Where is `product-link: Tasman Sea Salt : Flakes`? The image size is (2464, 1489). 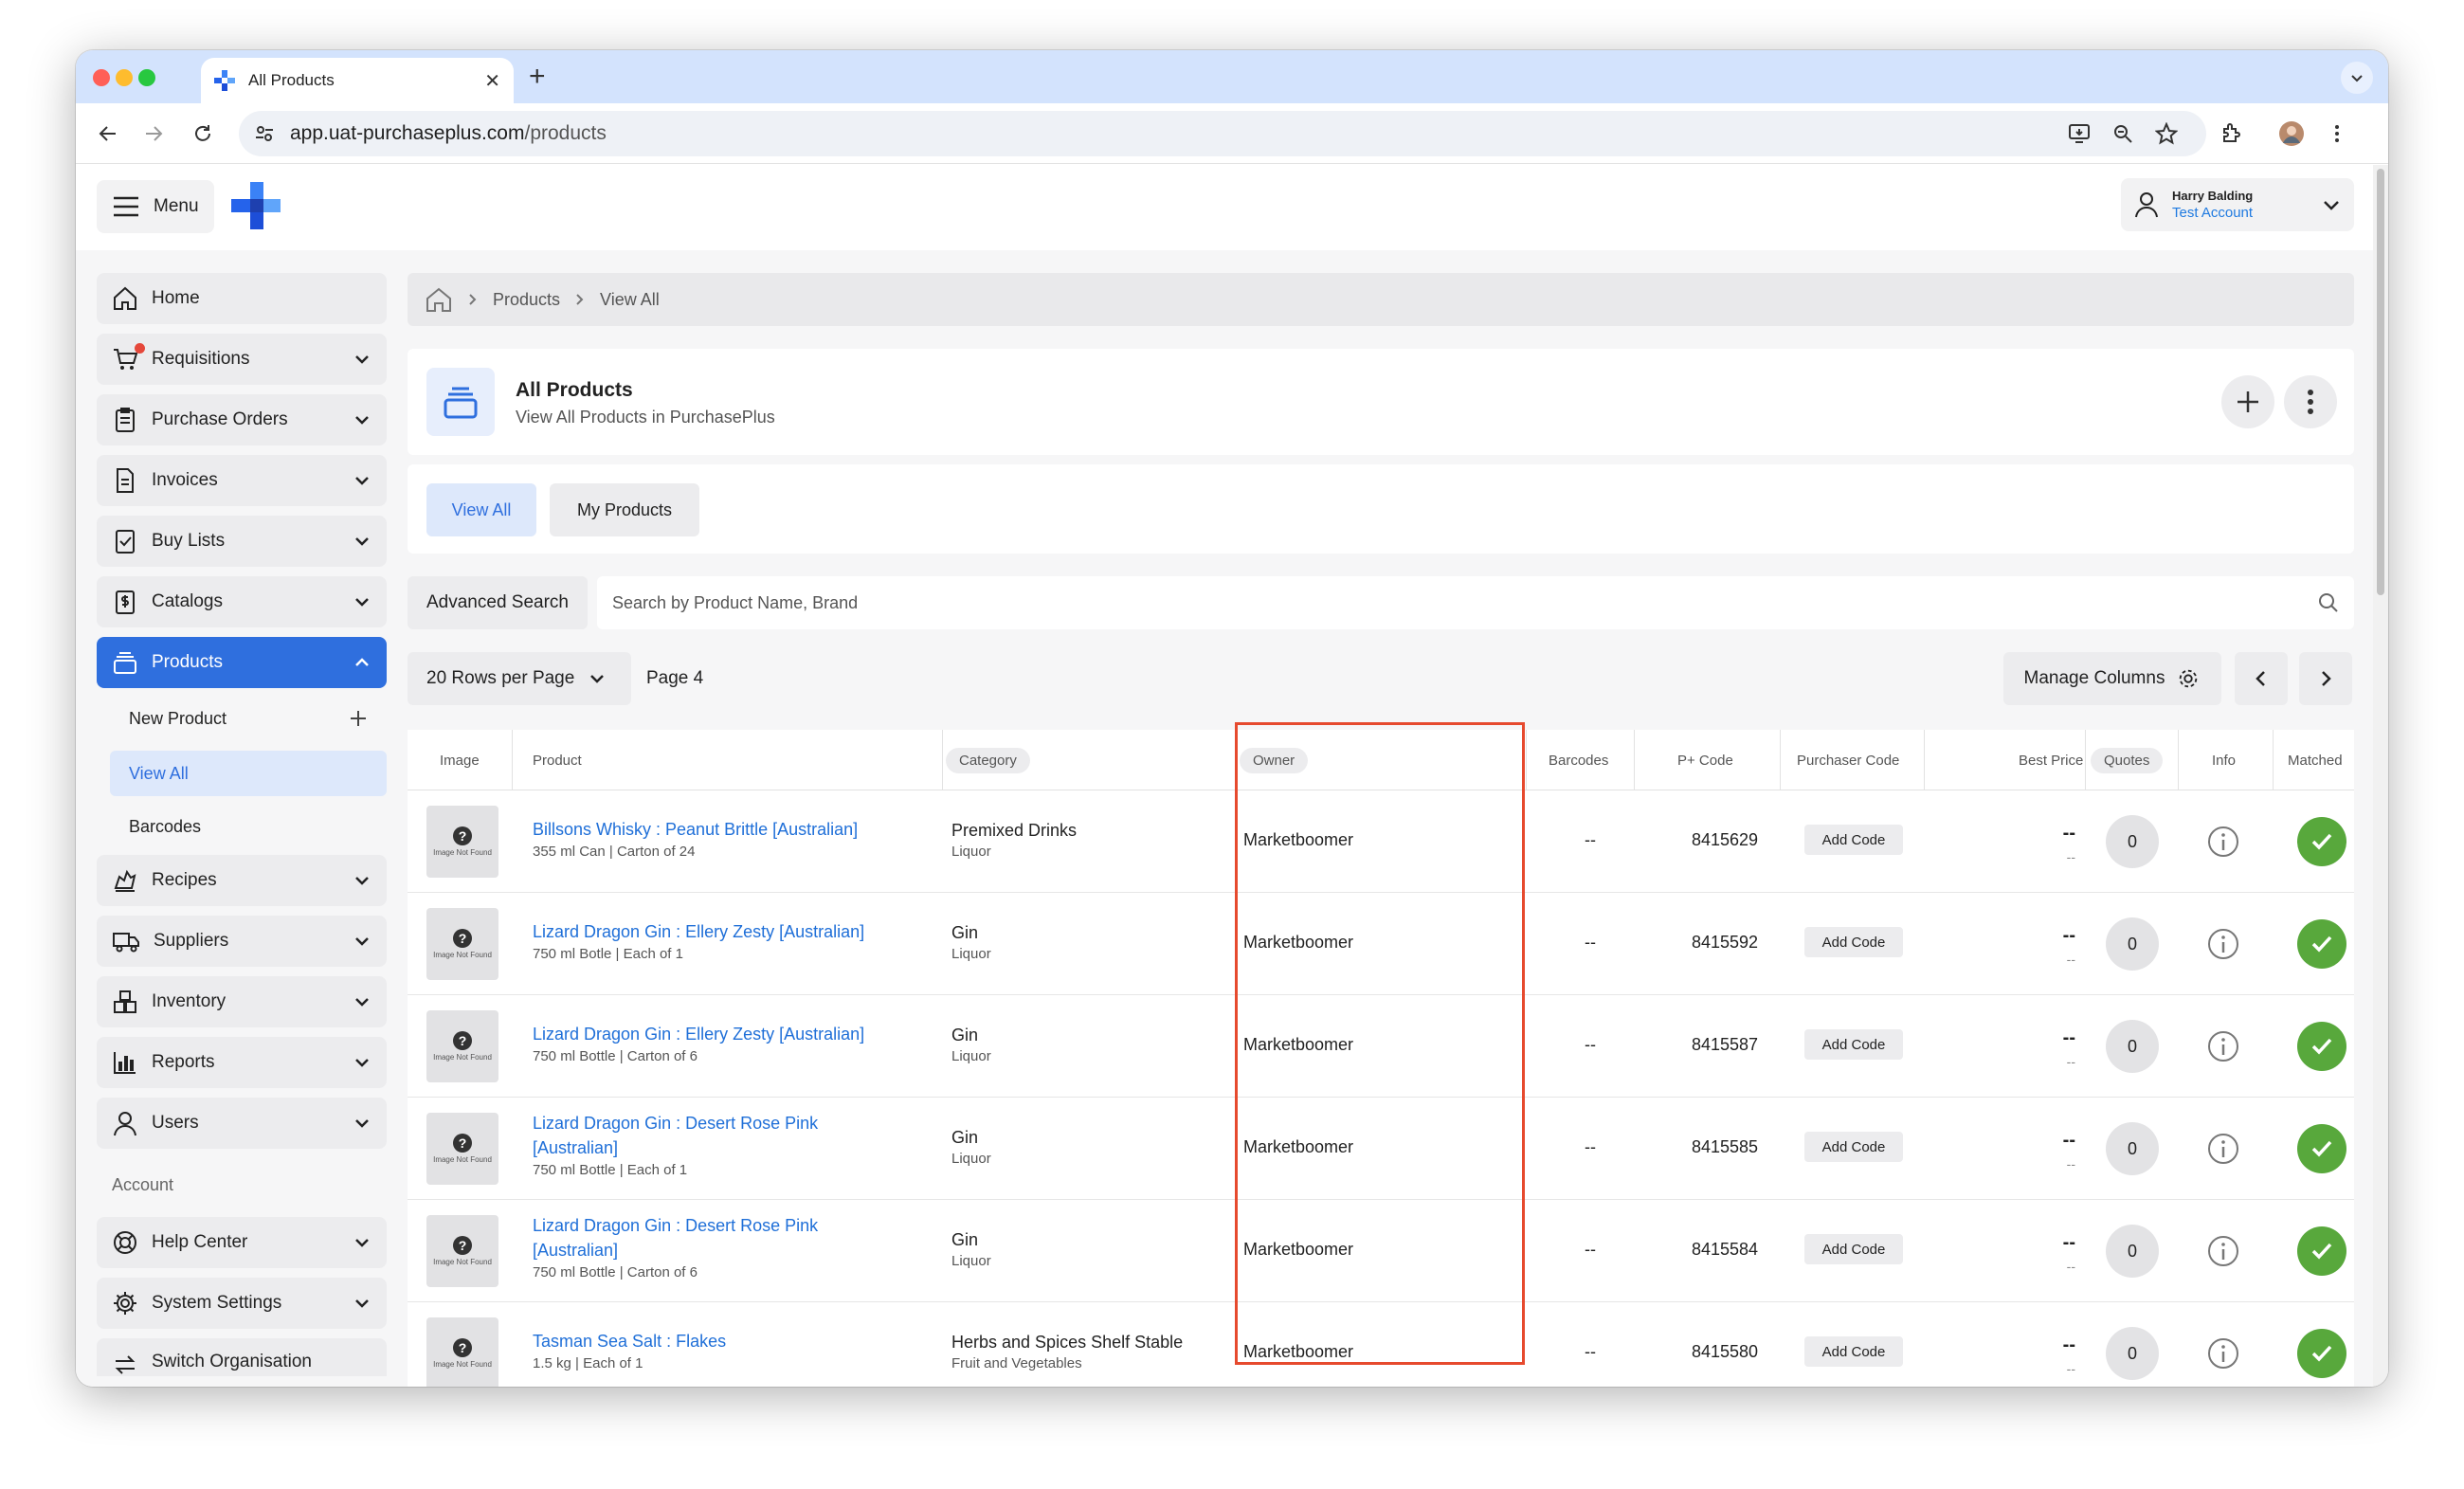
product-link: Tasman Sea Salt : Flakes is located at coordinates (723, 1341).